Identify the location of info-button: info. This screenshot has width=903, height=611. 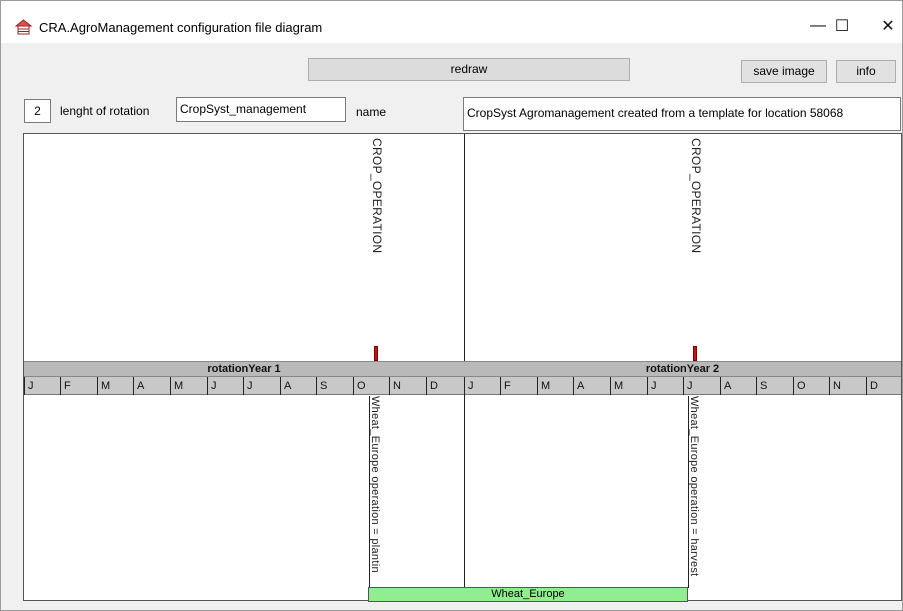
(866, 71).